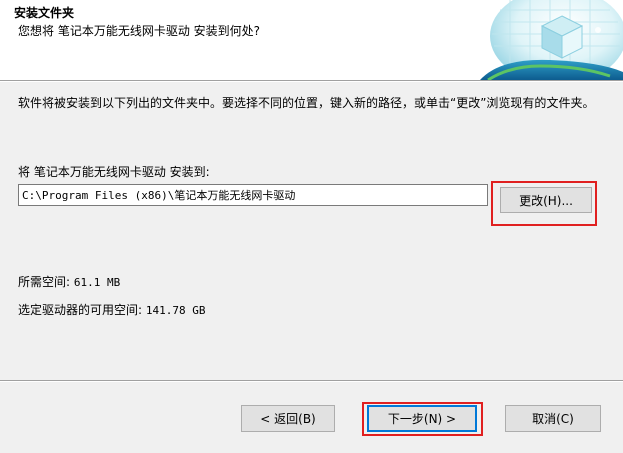 The width and height of the screenshot is (623, 453). I want to click on space-required-label: 所需空间:, so click(44, 282).